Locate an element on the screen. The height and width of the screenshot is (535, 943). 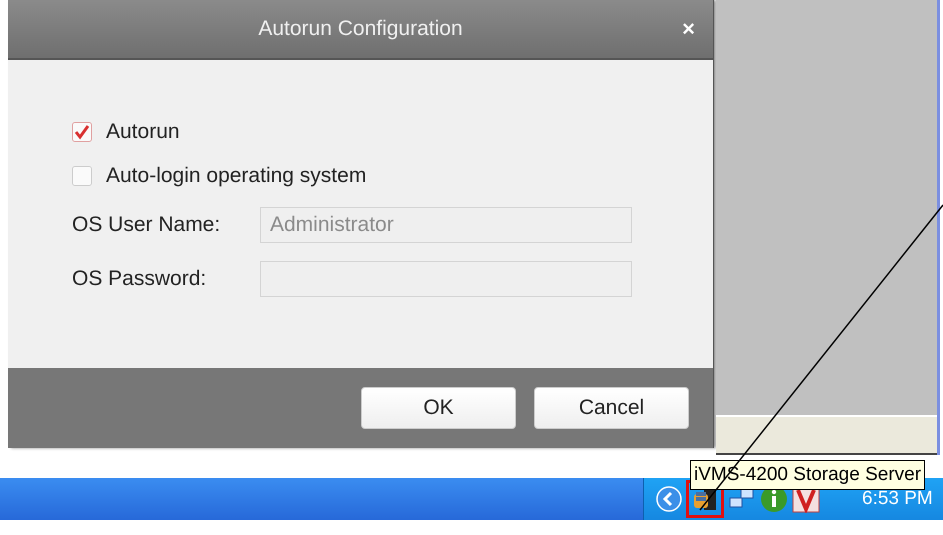
close-button: × is located at coordinates (688, 29).